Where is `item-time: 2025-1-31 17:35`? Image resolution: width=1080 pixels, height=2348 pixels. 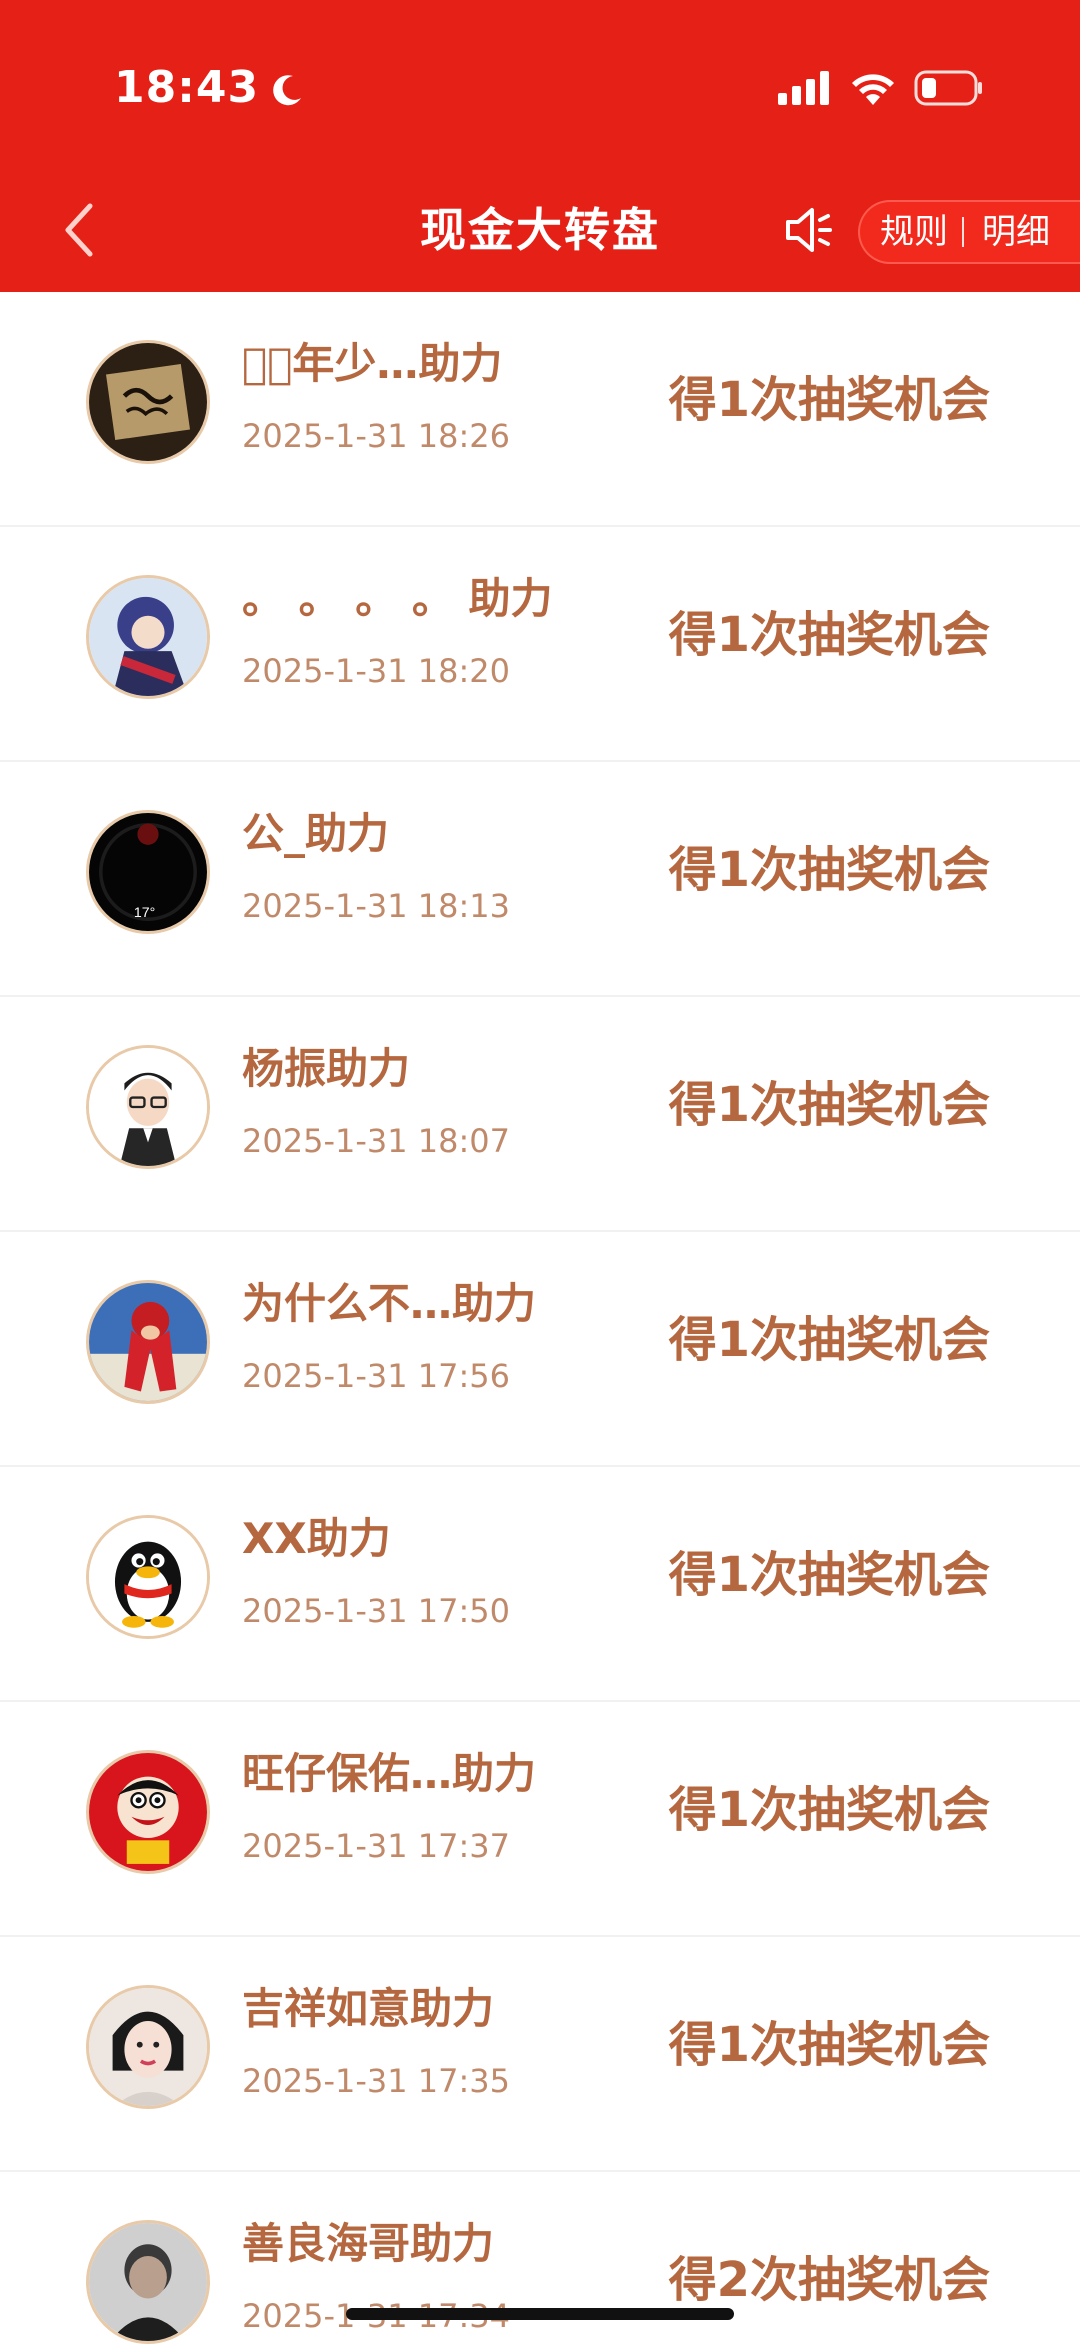
item-time: 2025-1-31 17:35 is located at coordinates (376, 2081).